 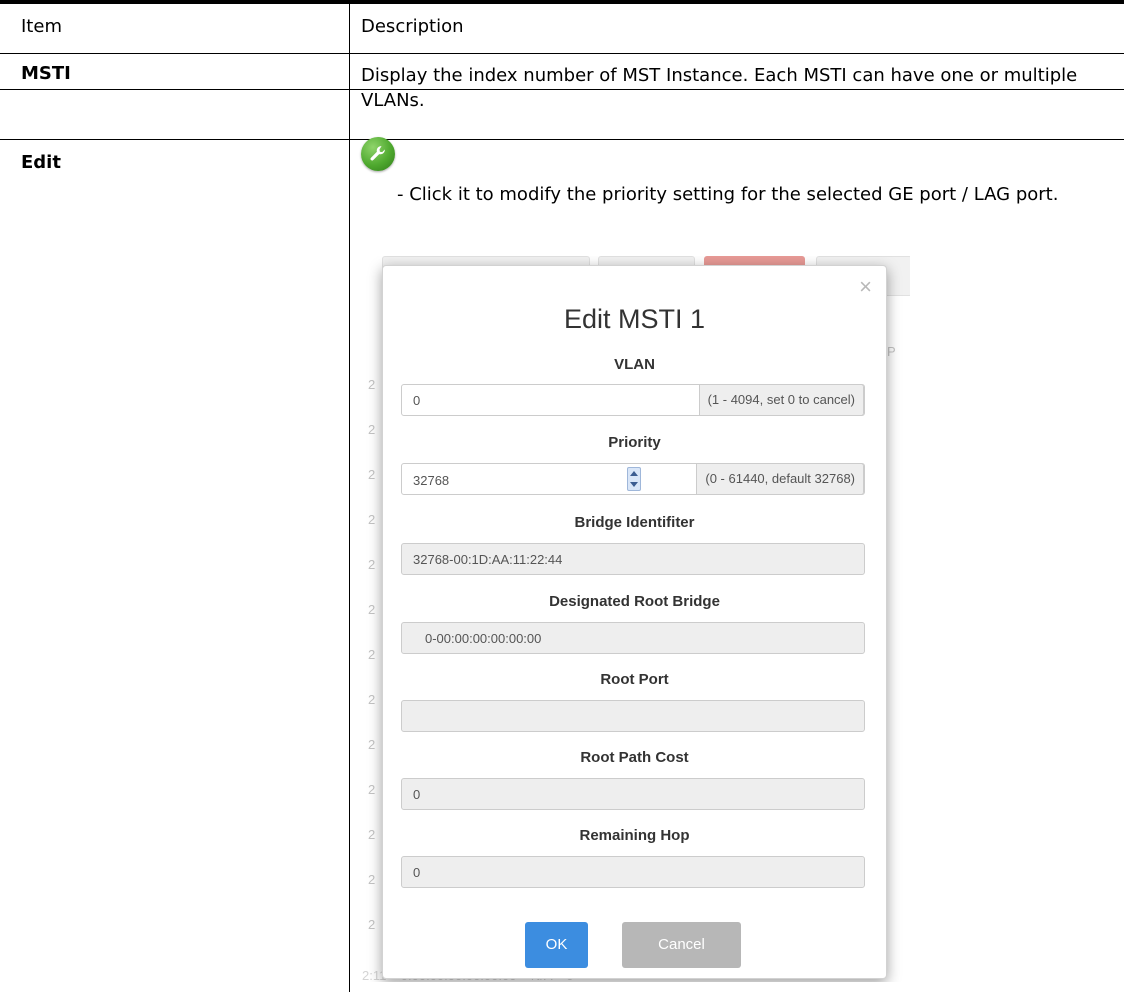 What do you see at coordinates (417, 872) in the screenshot?
I see `remaining-hop-value: 0` at bounding box center [417, 872].